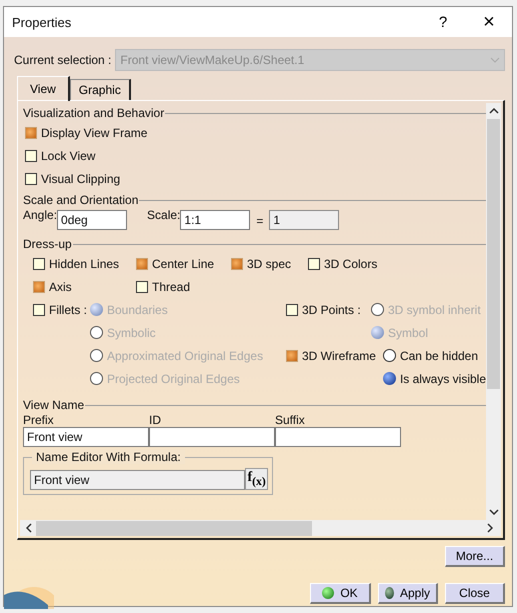  I want to click on section-title: Scale and Orientation, so click(80, 200).